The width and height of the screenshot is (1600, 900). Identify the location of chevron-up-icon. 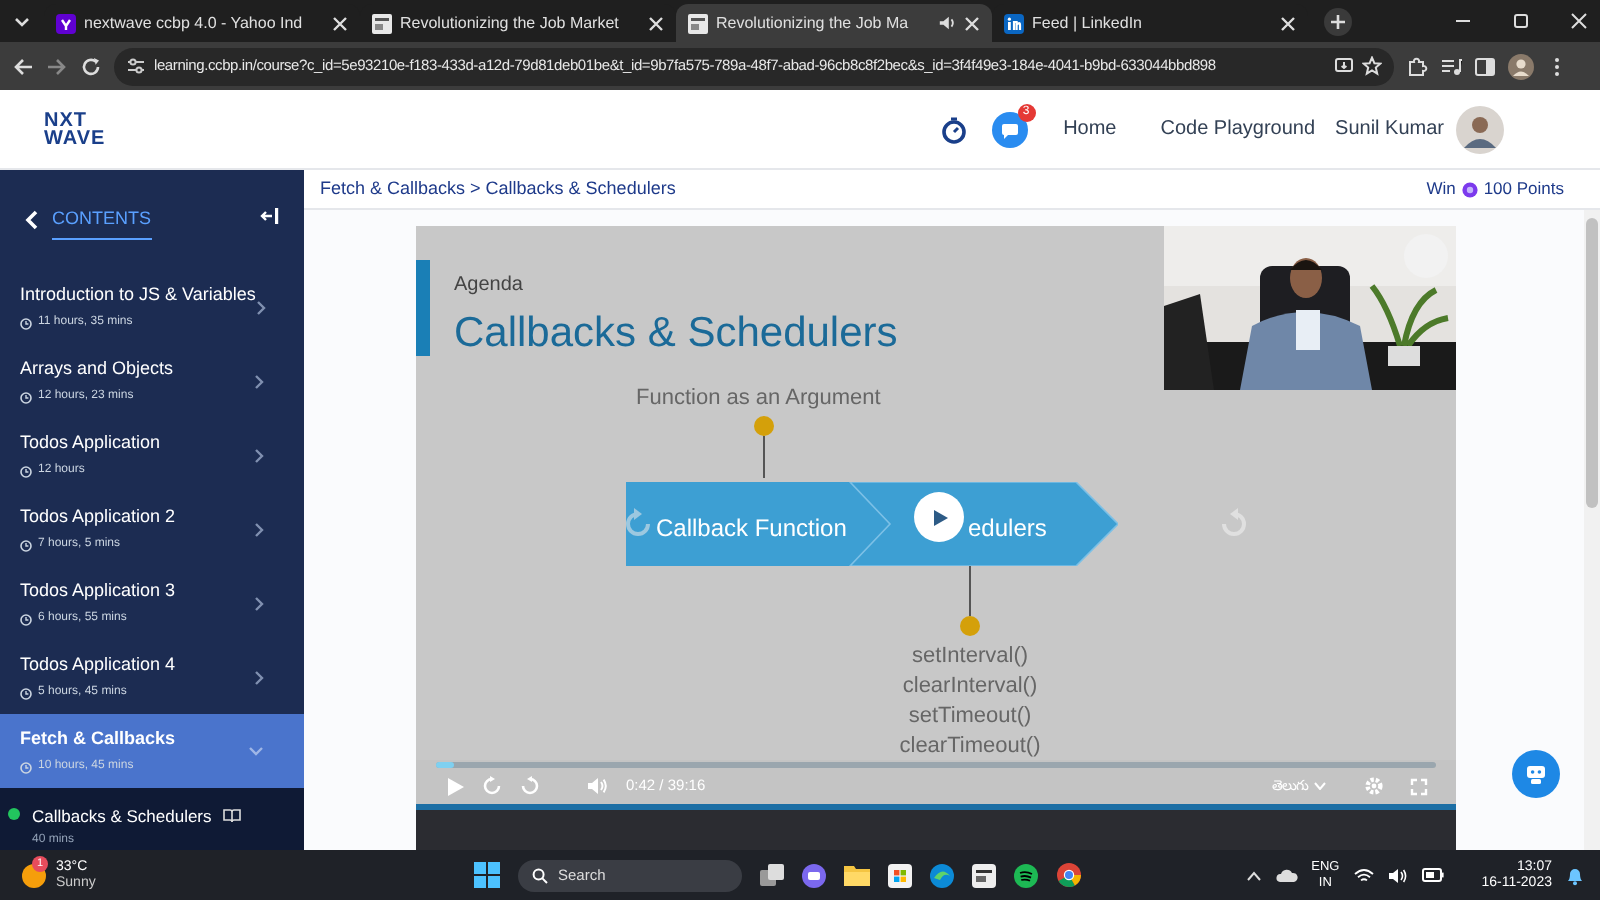
(1253, 875).